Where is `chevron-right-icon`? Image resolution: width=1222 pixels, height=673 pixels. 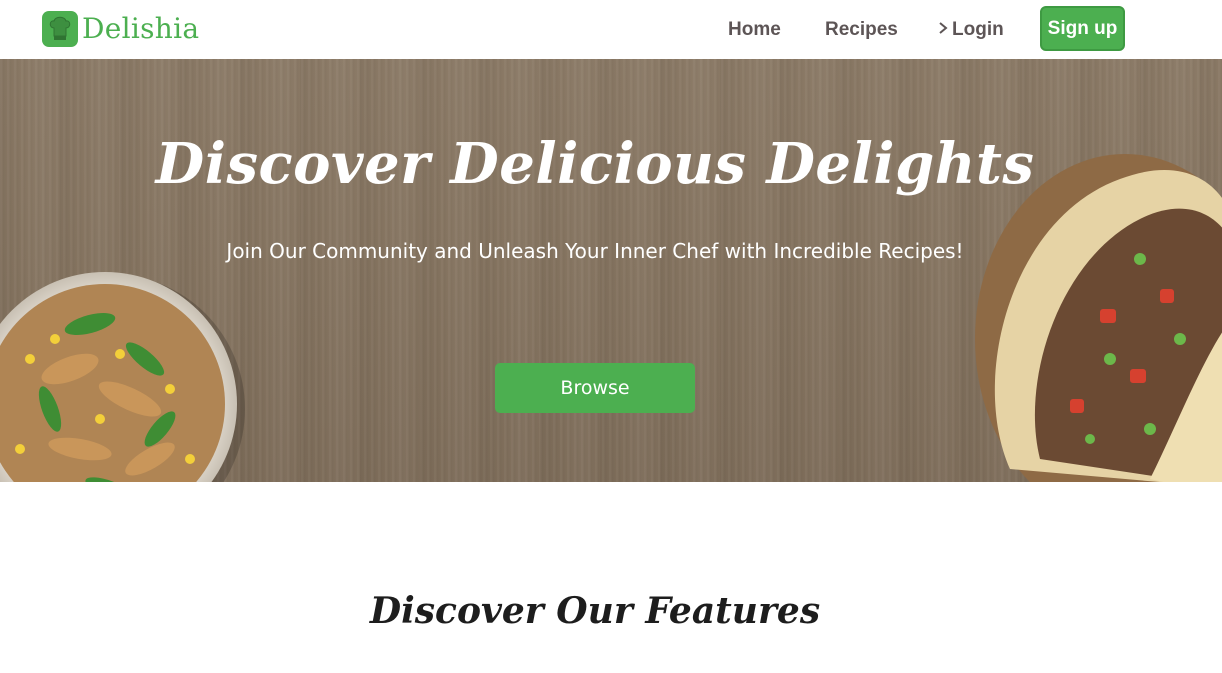
chevron-right-icon is located at coordinates (943, 30).